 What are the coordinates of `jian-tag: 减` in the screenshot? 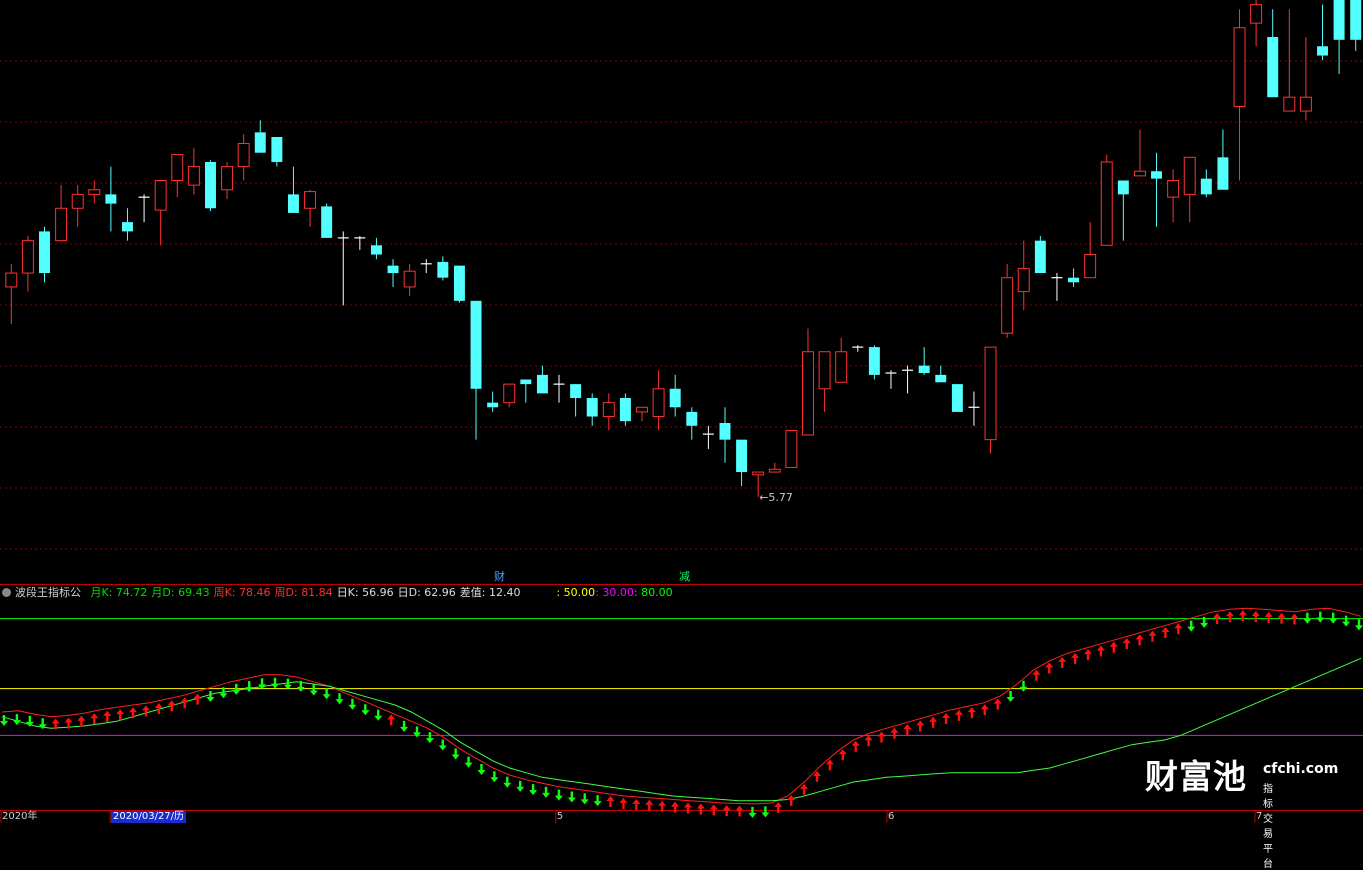 It's located at (684, 576).